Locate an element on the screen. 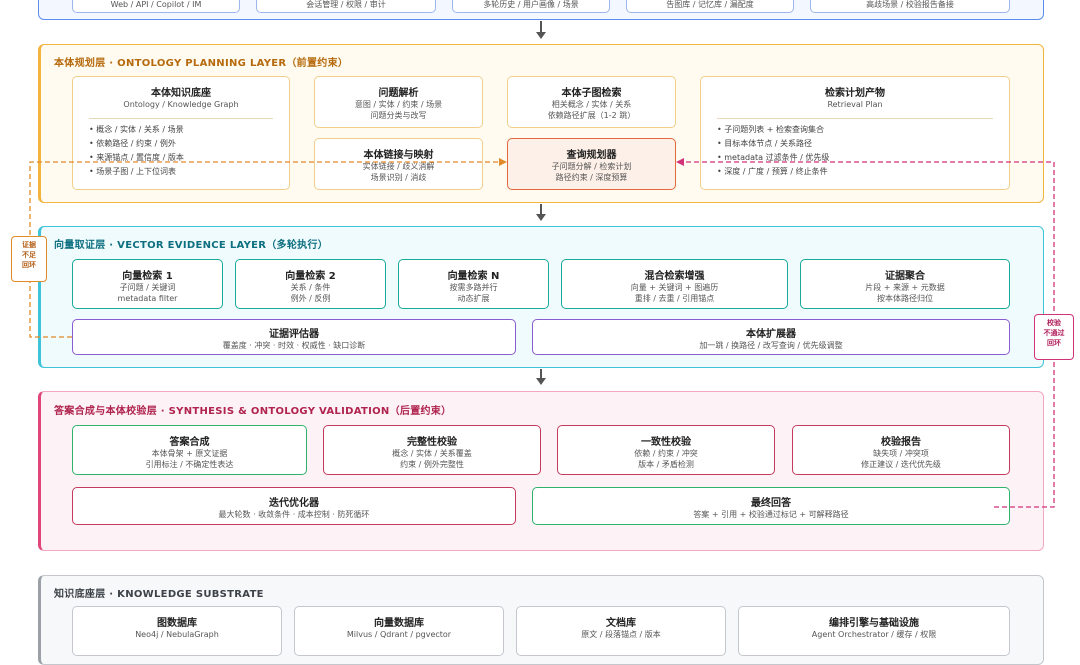  evidence-loop-arrowhead is located at coordinates (503, 162).